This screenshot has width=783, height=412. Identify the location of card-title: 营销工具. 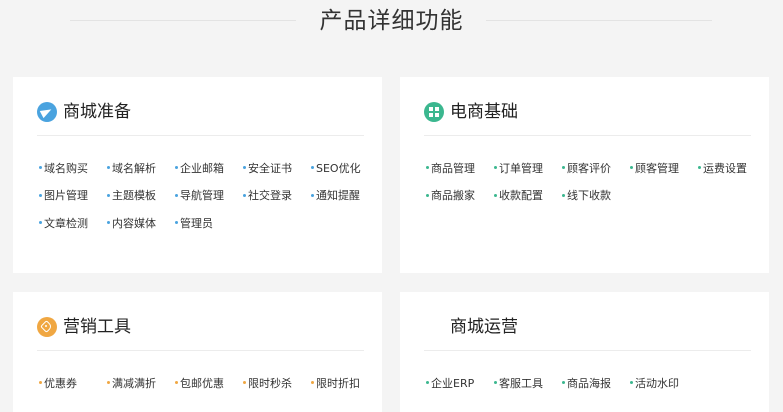
(97, 327).